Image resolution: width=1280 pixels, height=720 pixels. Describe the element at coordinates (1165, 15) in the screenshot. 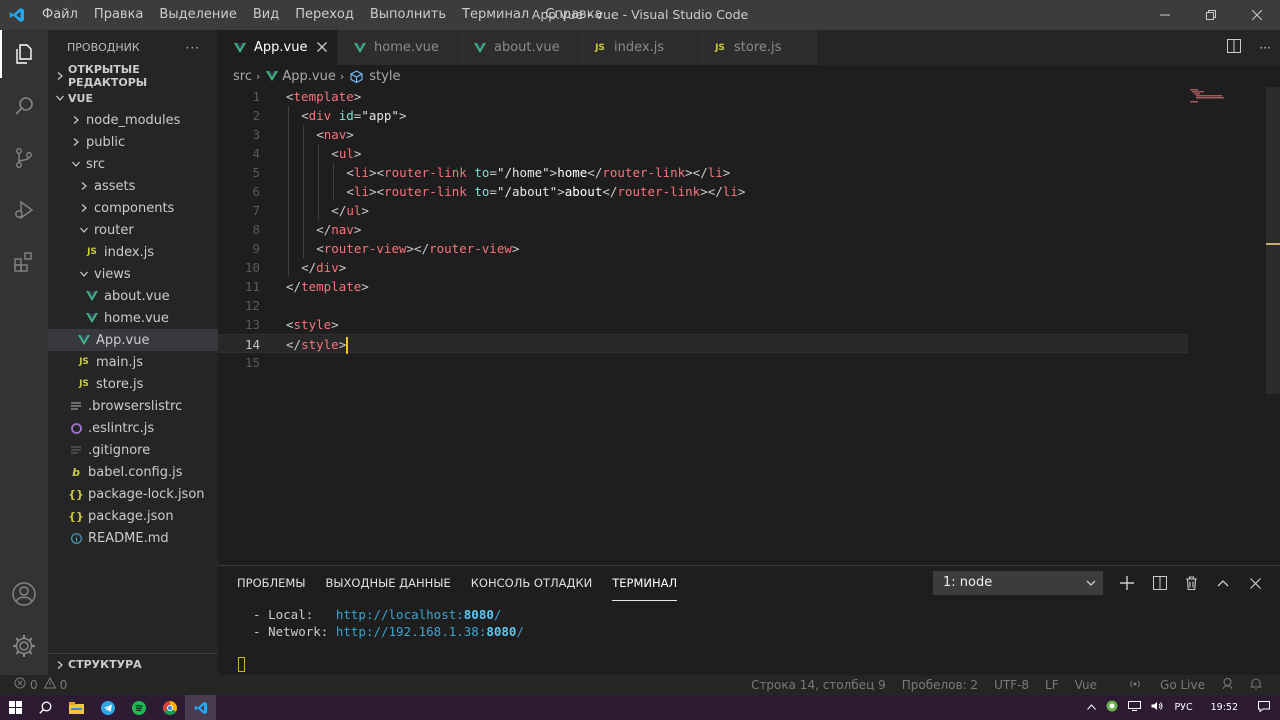

I see `minimize-button` at that location.